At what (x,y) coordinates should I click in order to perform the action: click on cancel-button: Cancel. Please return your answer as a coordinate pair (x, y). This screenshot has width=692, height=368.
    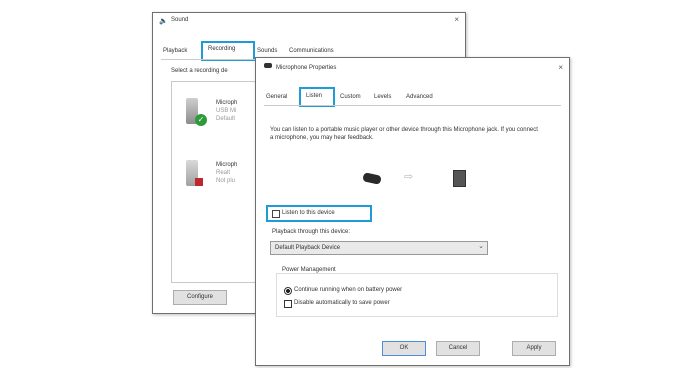
    Looking at the image, I should click on (458, 348).